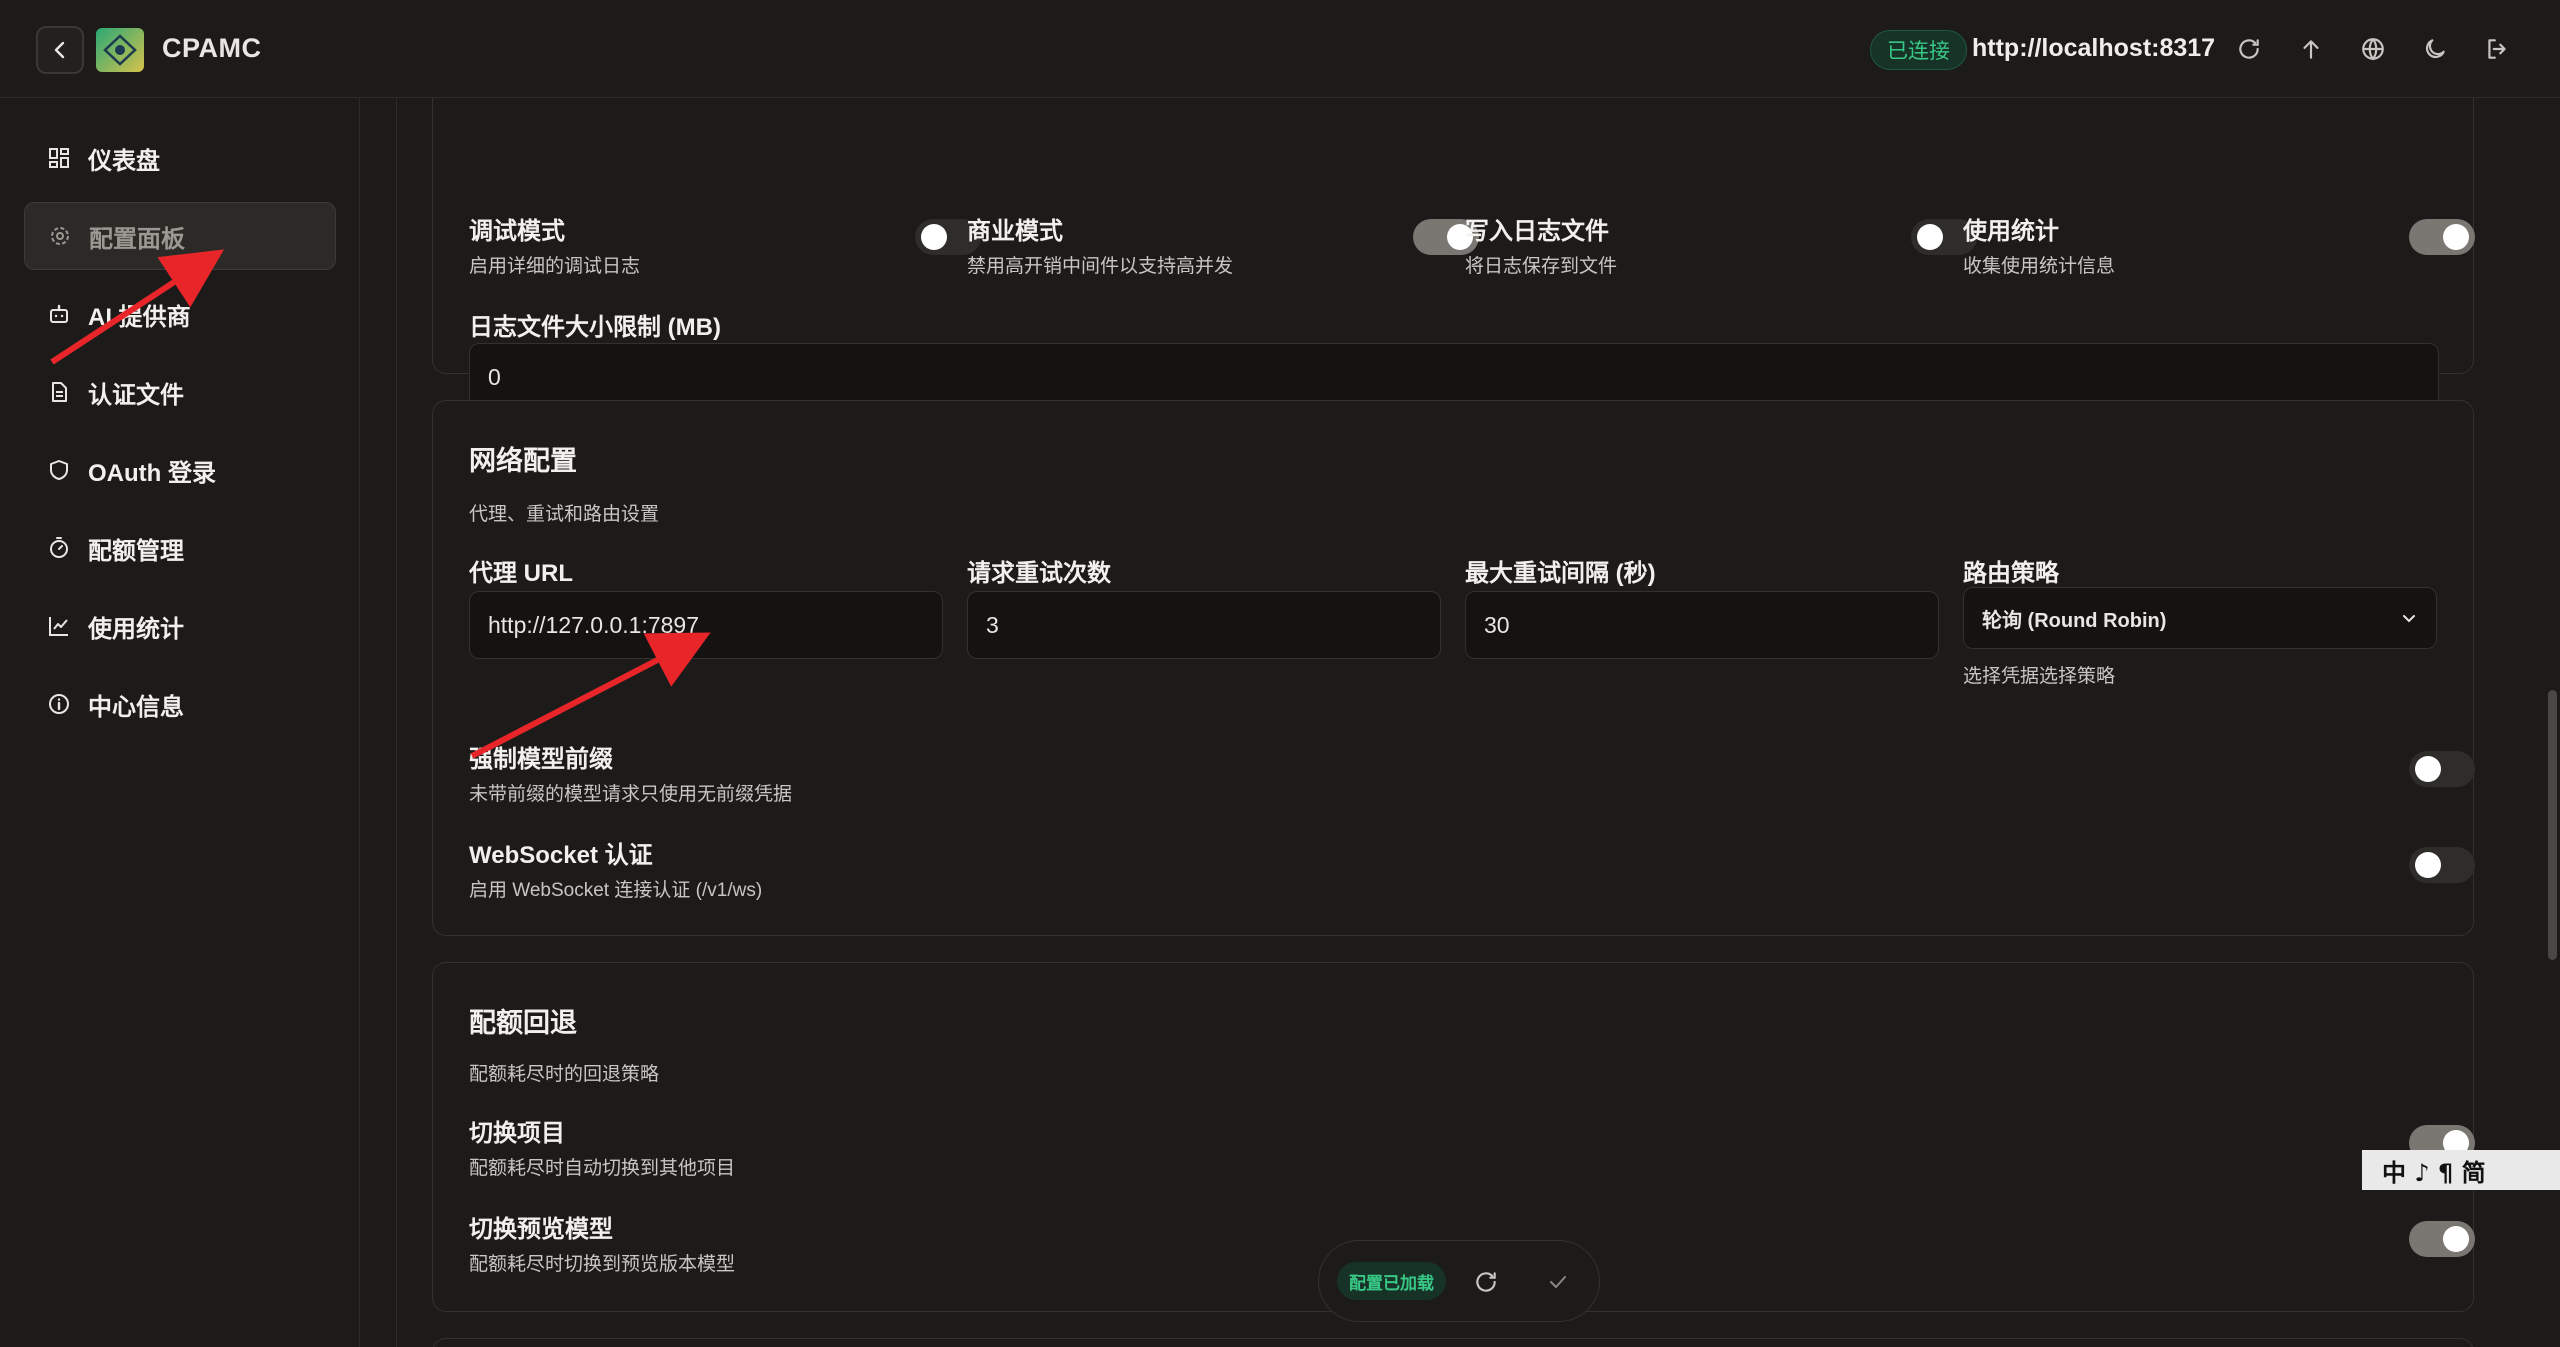 This screenshot has width=2560, height=1347. Describe the element at coordinates (1100, 266) in the screenshot. I see `commercial-mode-desc: 禁用高开销中间件以支持高并发` at that location.